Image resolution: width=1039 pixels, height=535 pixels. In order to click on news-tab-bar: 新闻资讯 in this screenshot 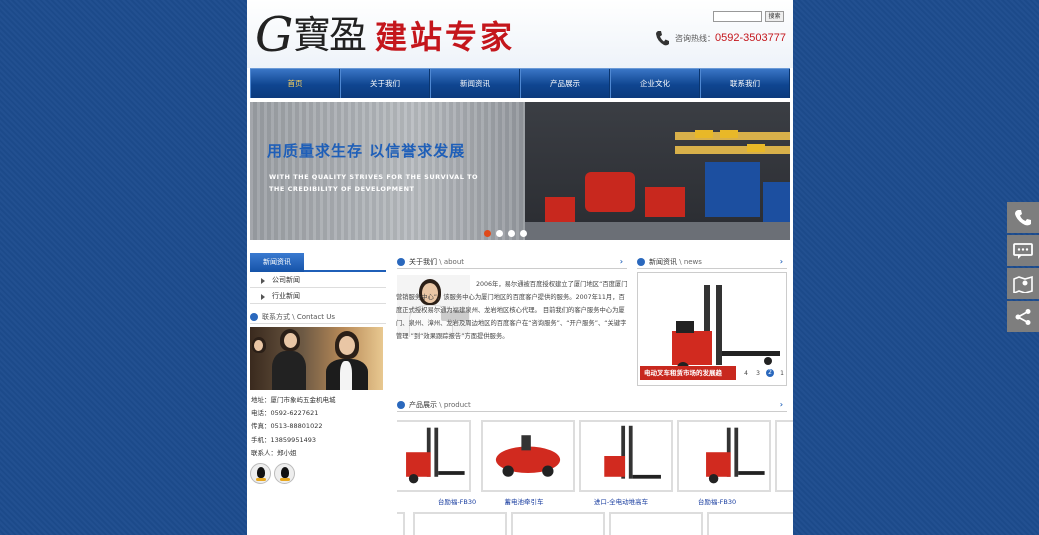, I will do `click(318, 262)`.